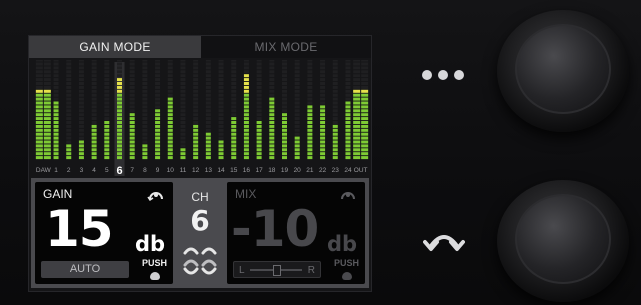  I want to click on pan-handle, so click(277, 270).